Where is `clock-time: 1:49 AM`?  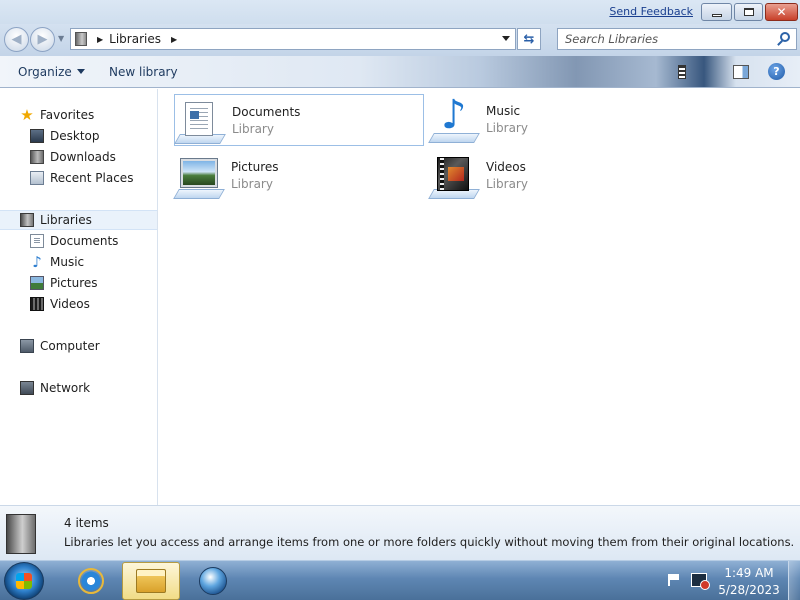
clock-time: 1:49 AM is located at coordinates (749, 573).